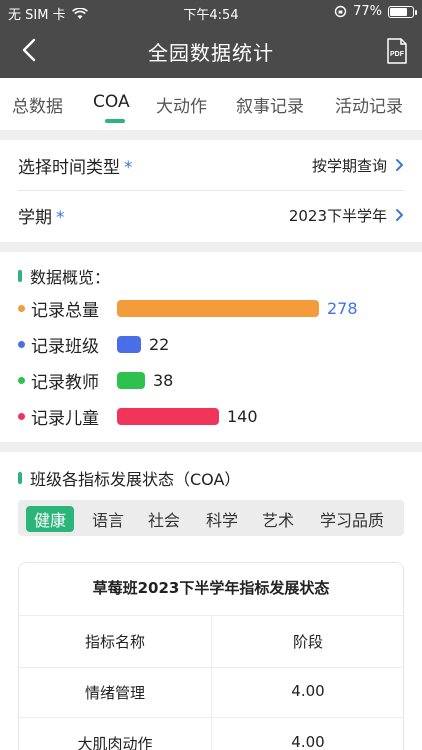  I want to click on tab-narrative: 叙事记录, so click(270, 104).